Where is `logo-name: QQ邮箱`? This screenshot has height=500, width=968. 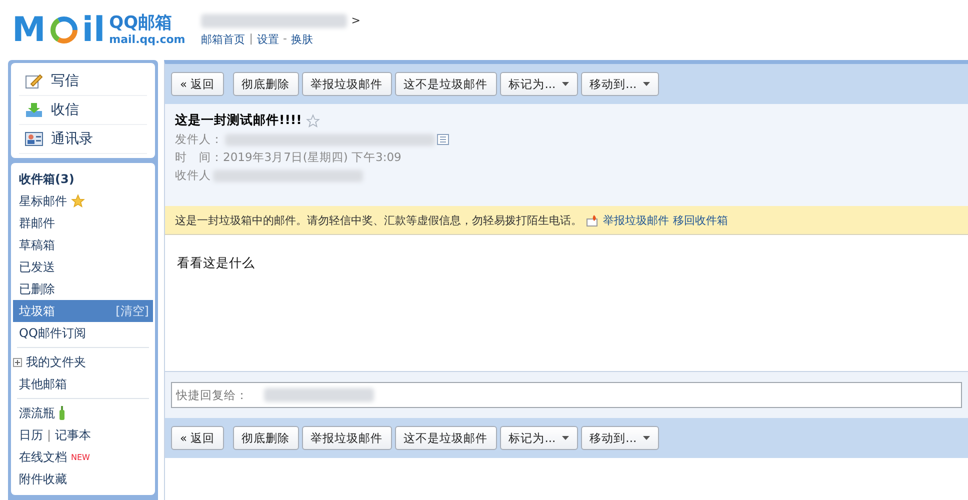
logo-name: QQ邮箱 is located at coordinates (141, 23).